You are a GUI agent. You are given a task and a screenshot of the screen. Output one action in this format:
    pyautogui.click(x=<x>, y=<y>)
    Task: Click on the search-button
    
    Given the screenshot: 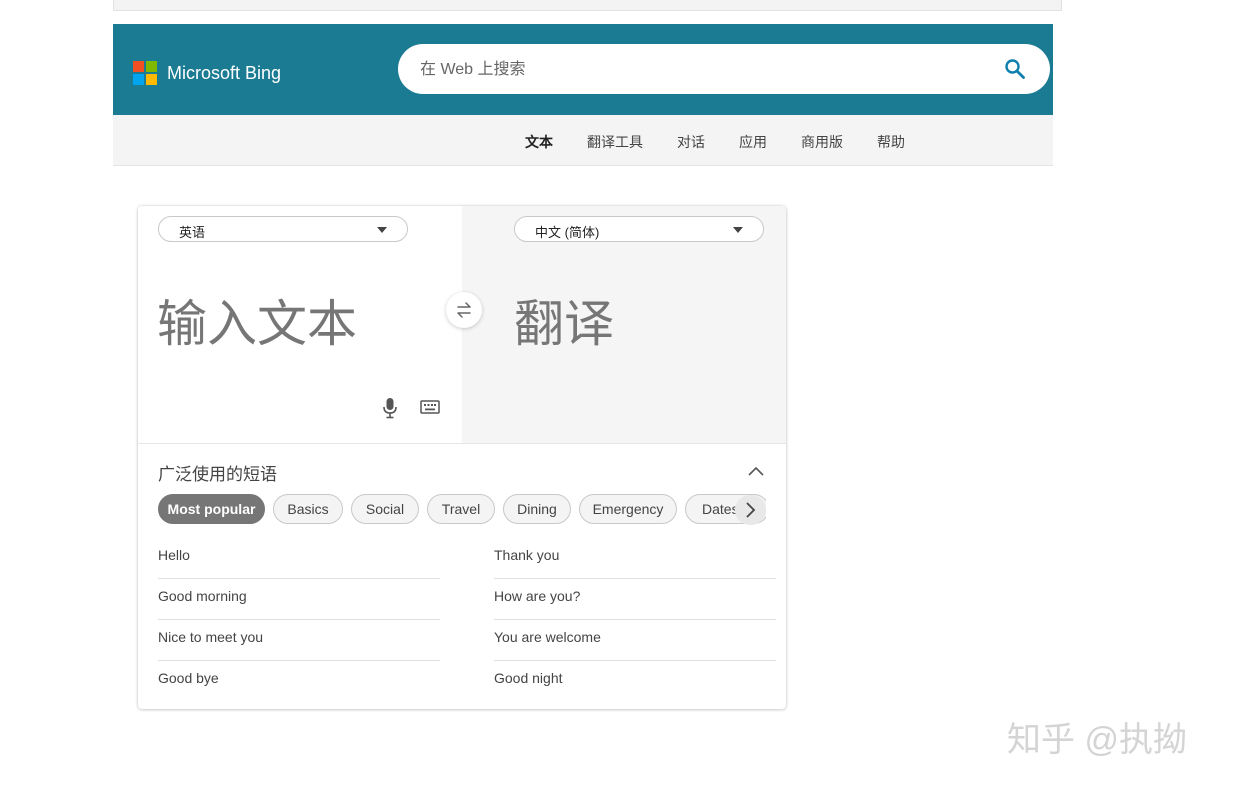 What is the action you would take?
    pyautogui.click(x=1015, y=69)
    